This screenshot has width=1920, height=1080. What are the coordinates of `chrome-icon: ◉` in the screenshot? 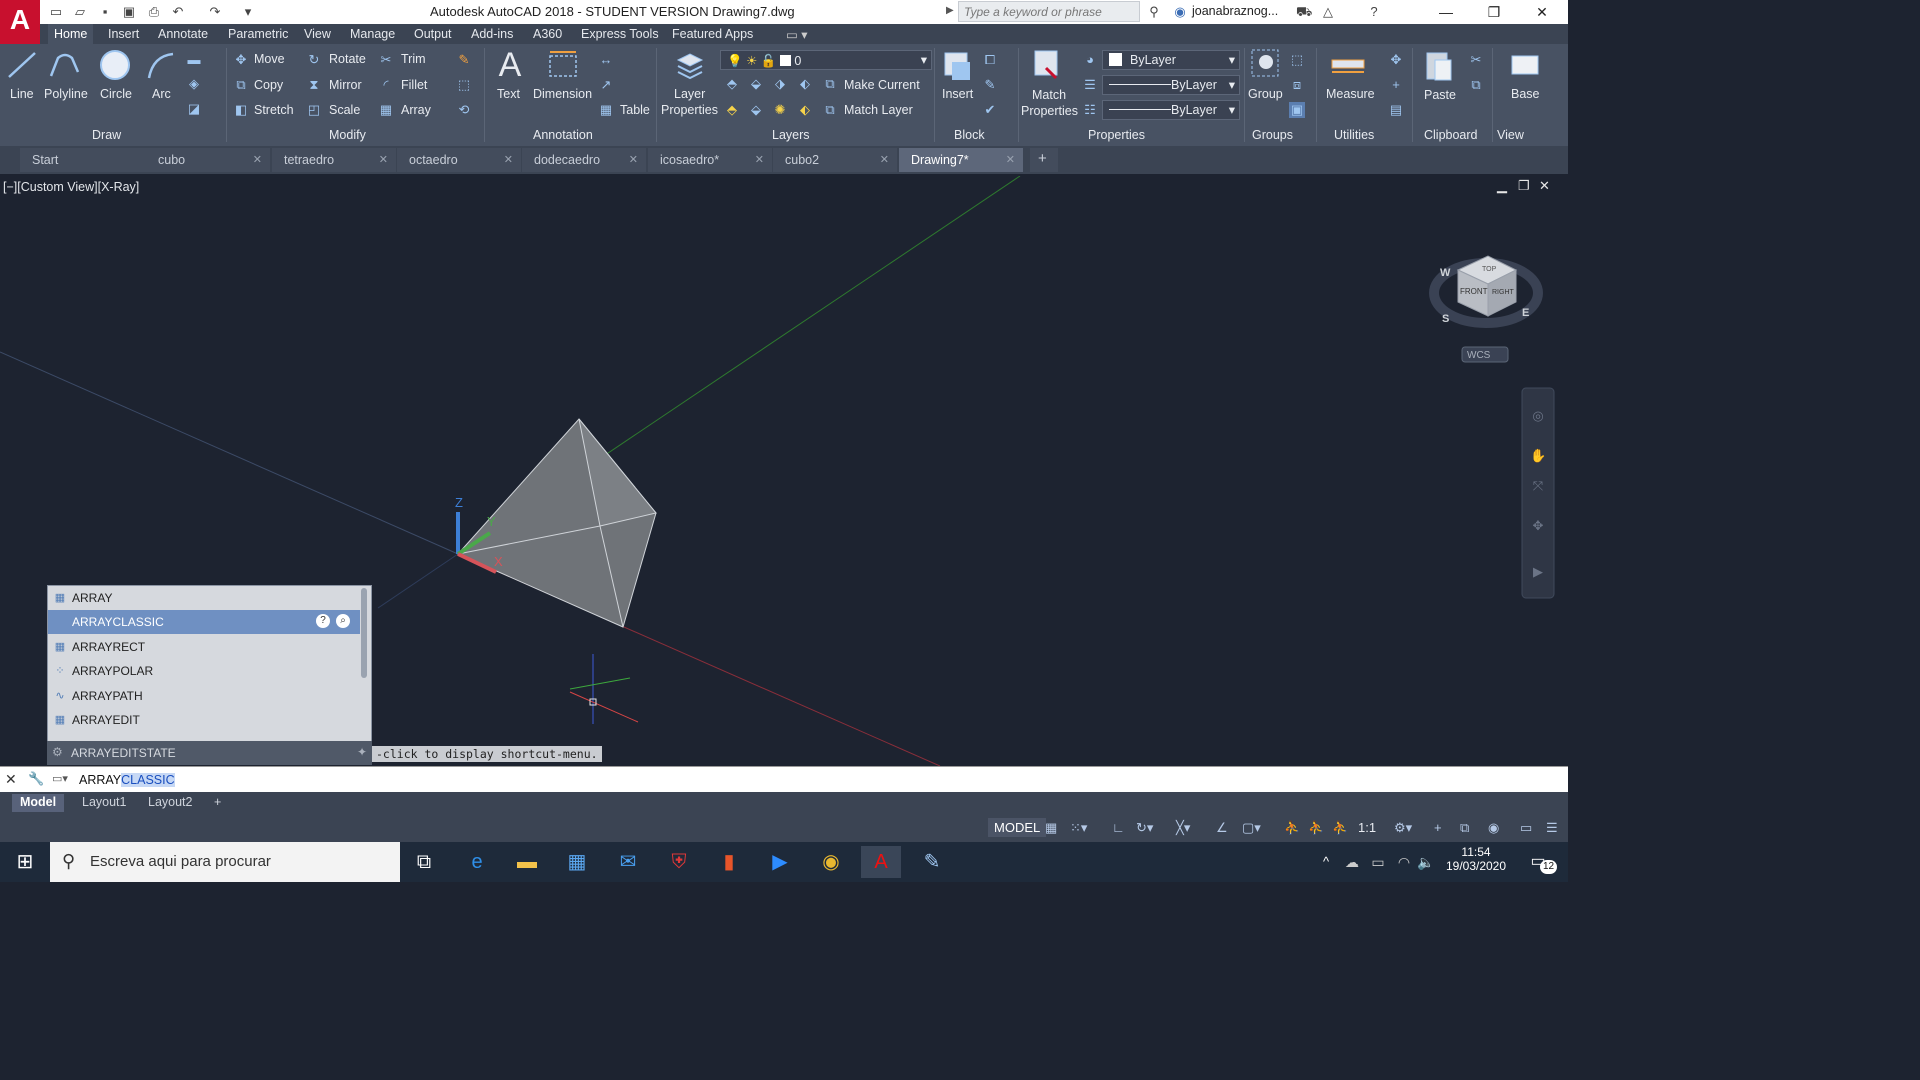 It's located at (831, 862).